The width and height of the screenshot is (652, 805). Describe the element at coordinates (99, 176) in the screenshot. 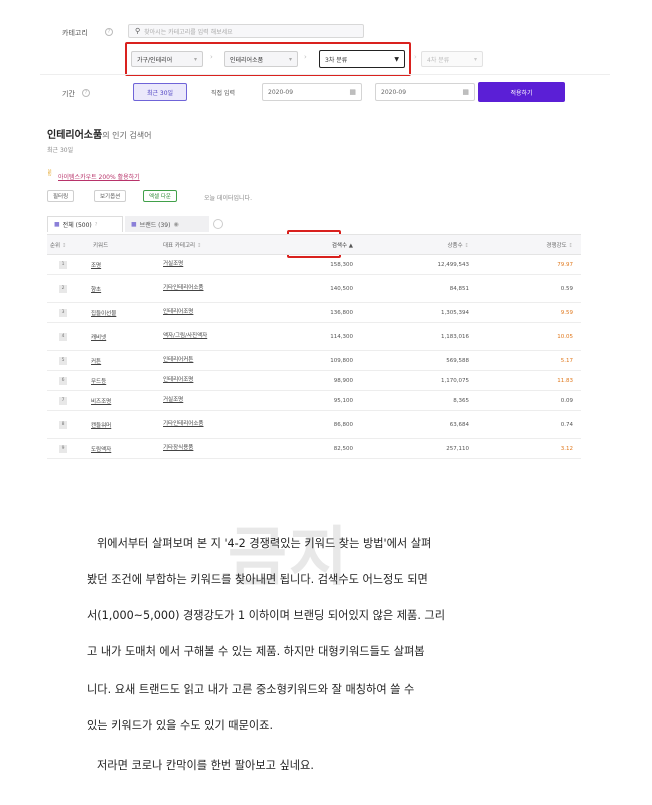

I see `promo-link: 아이템스카우트 200% 활용하기` at that location.